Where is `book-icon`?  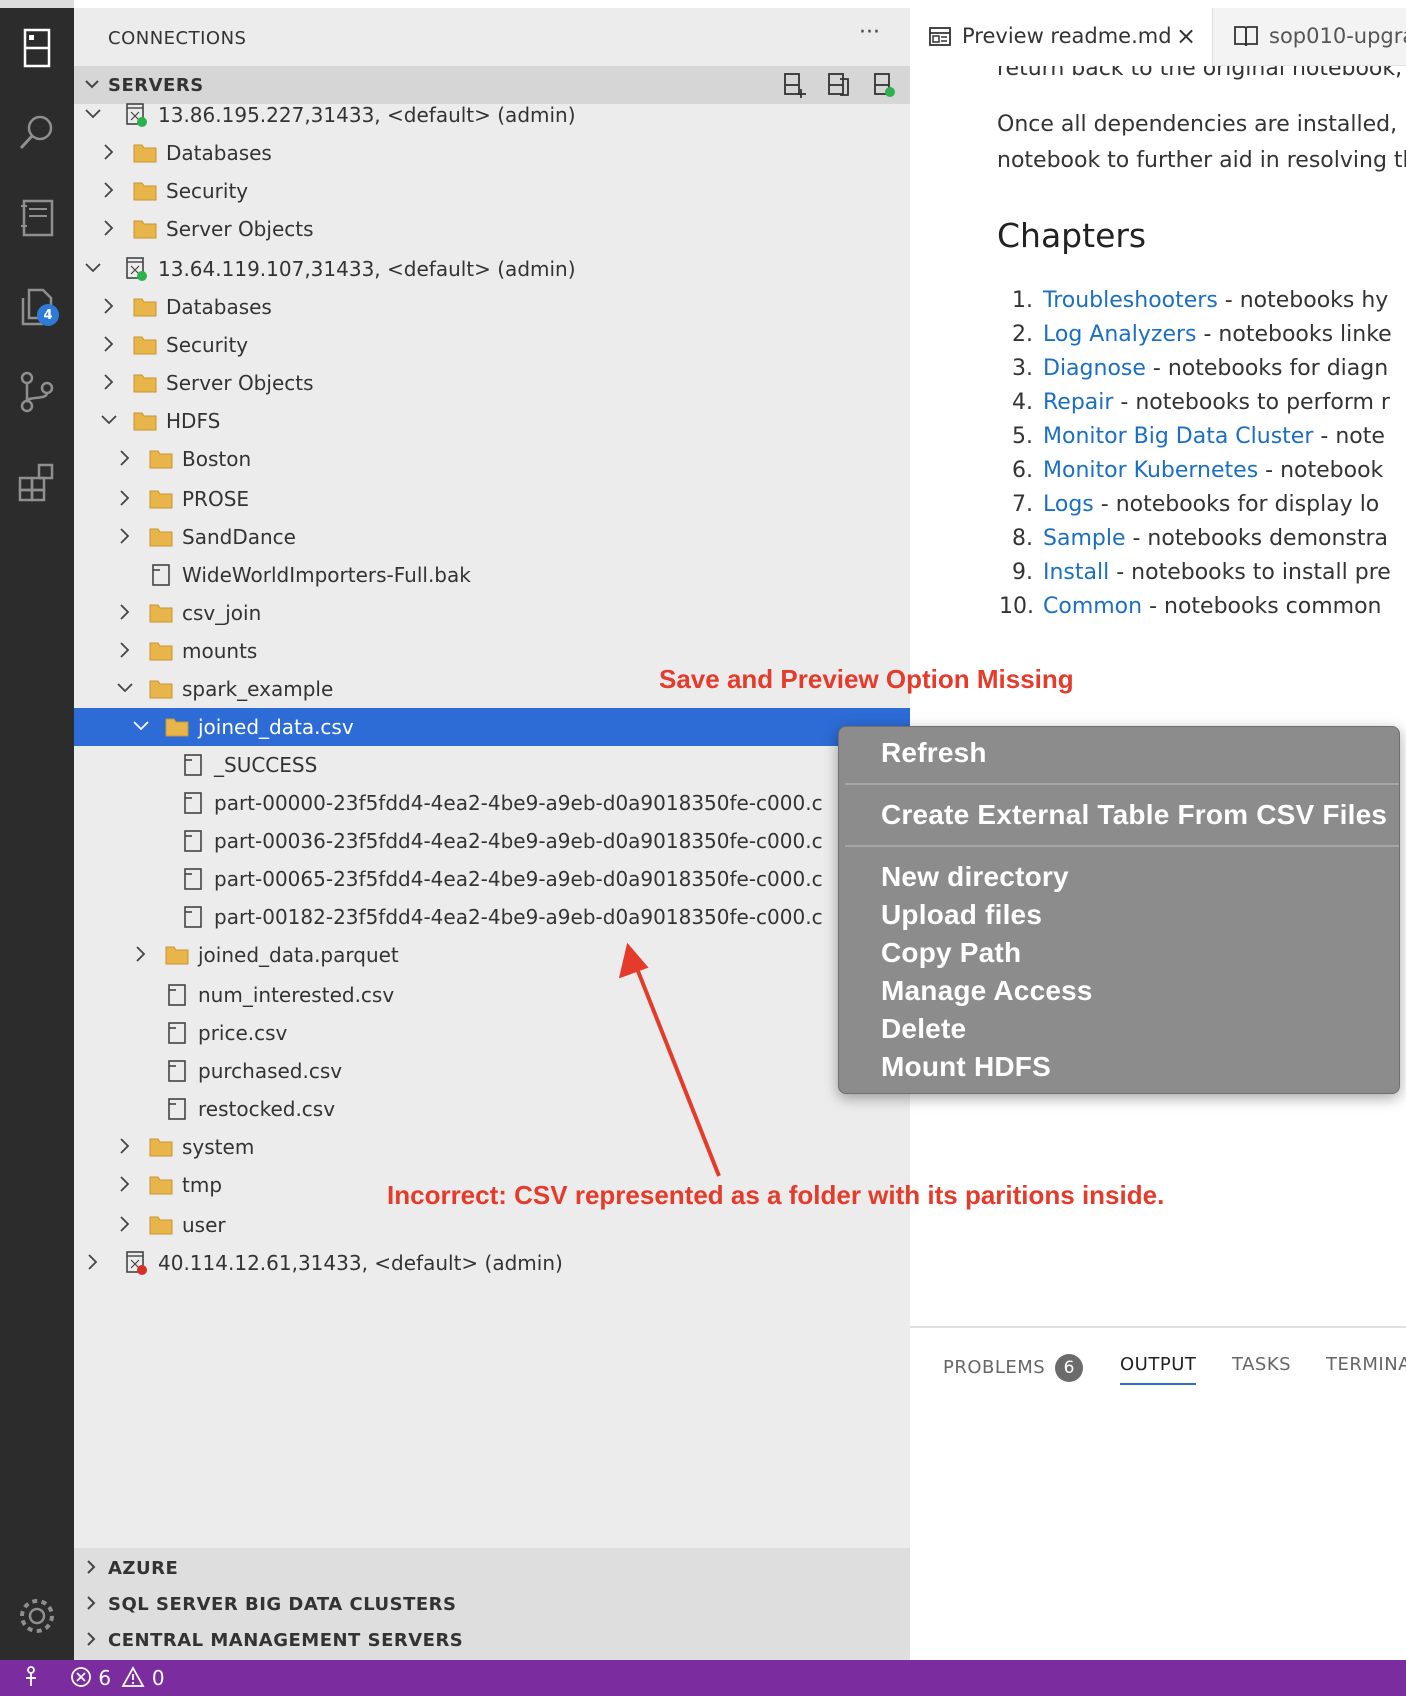 book-icon is located at coordinates (1246, 38).